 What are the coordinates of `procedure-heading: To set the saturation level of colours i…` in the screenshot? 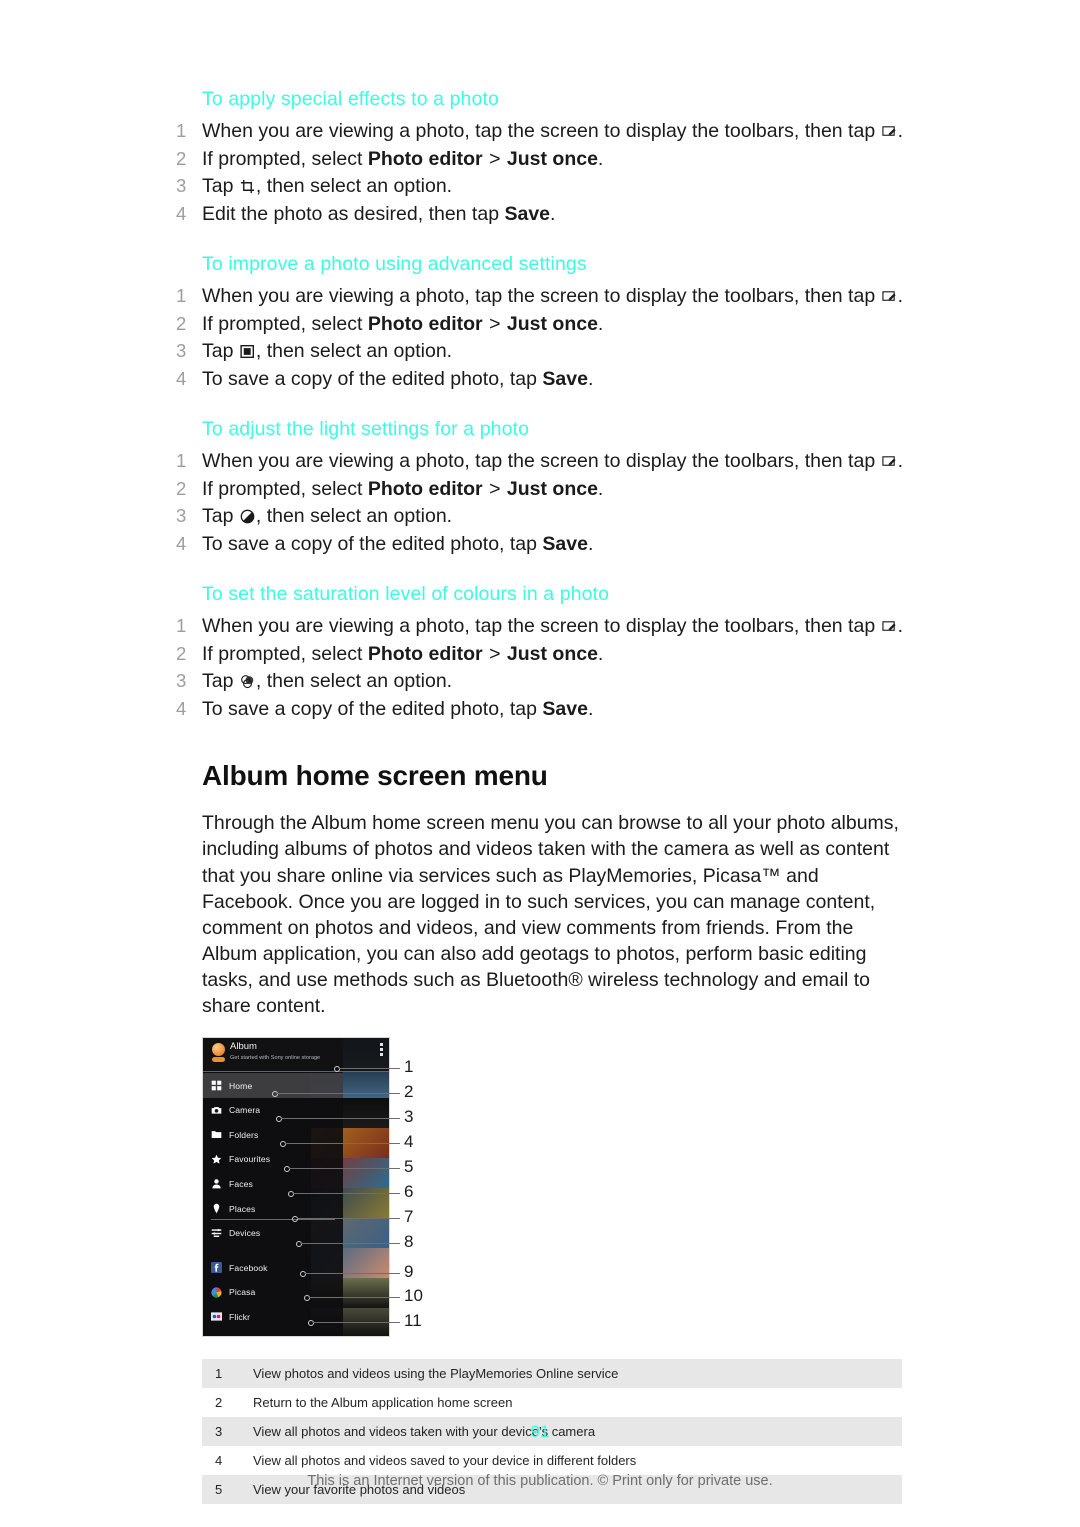 It's located at (406, 594).